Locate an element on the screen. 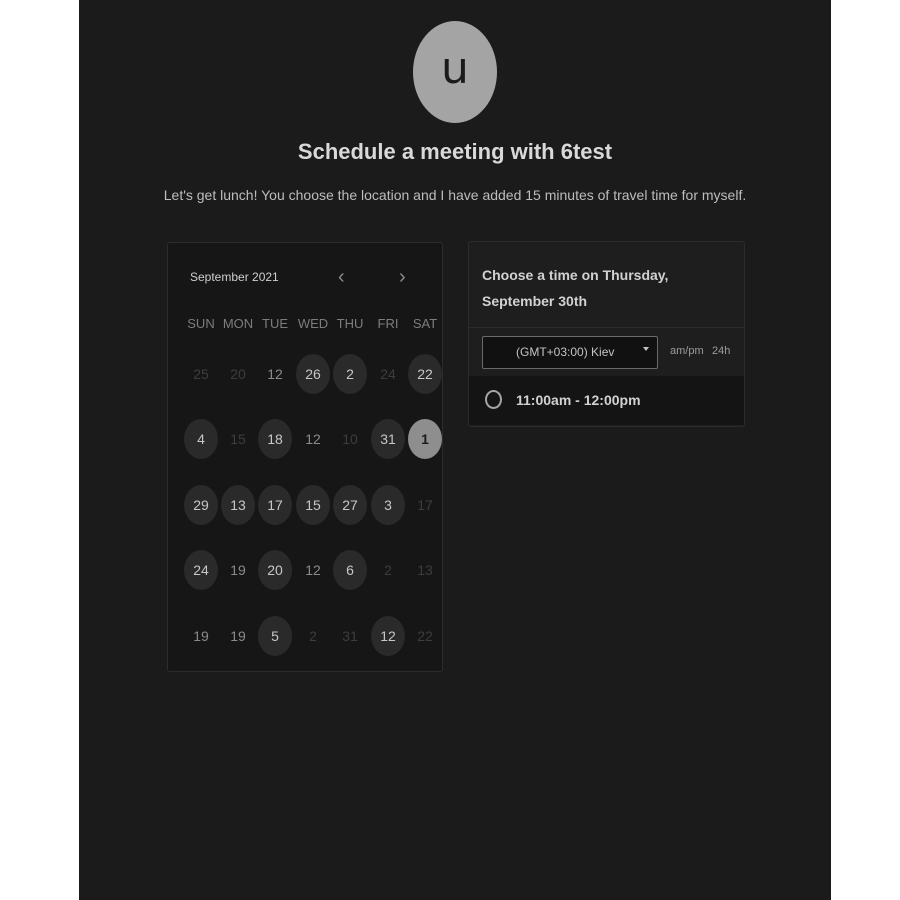 The width and height of the screenshot is (900, 900). calendar-day: 10 is located at coordinates (350, 439).